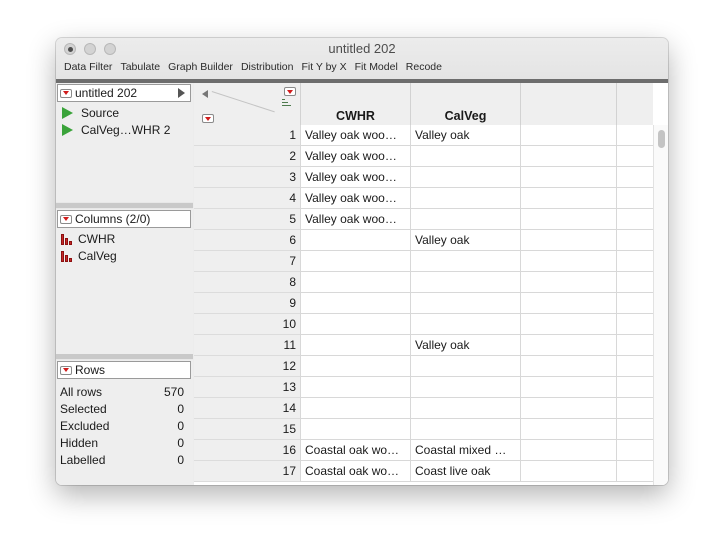  Describe the element at coordinates (290, 91) in the screenshot. I see `column-red-triangle-icon` at that location.